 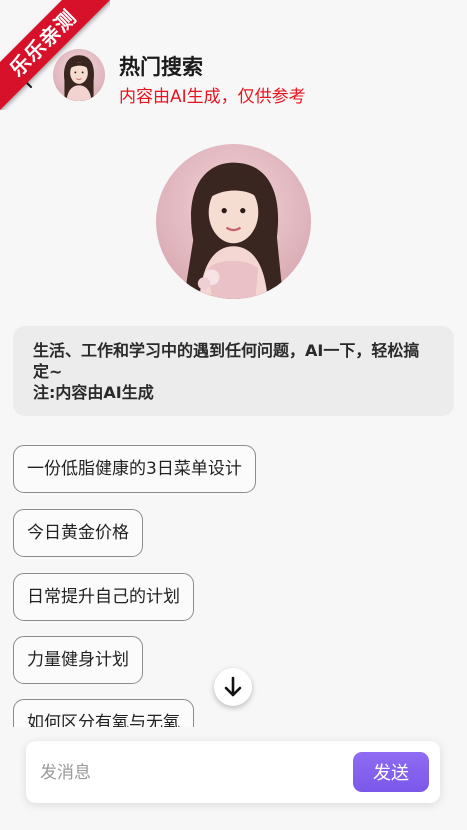 I want to click on scroll-down-button, so click(x=233, y=687).